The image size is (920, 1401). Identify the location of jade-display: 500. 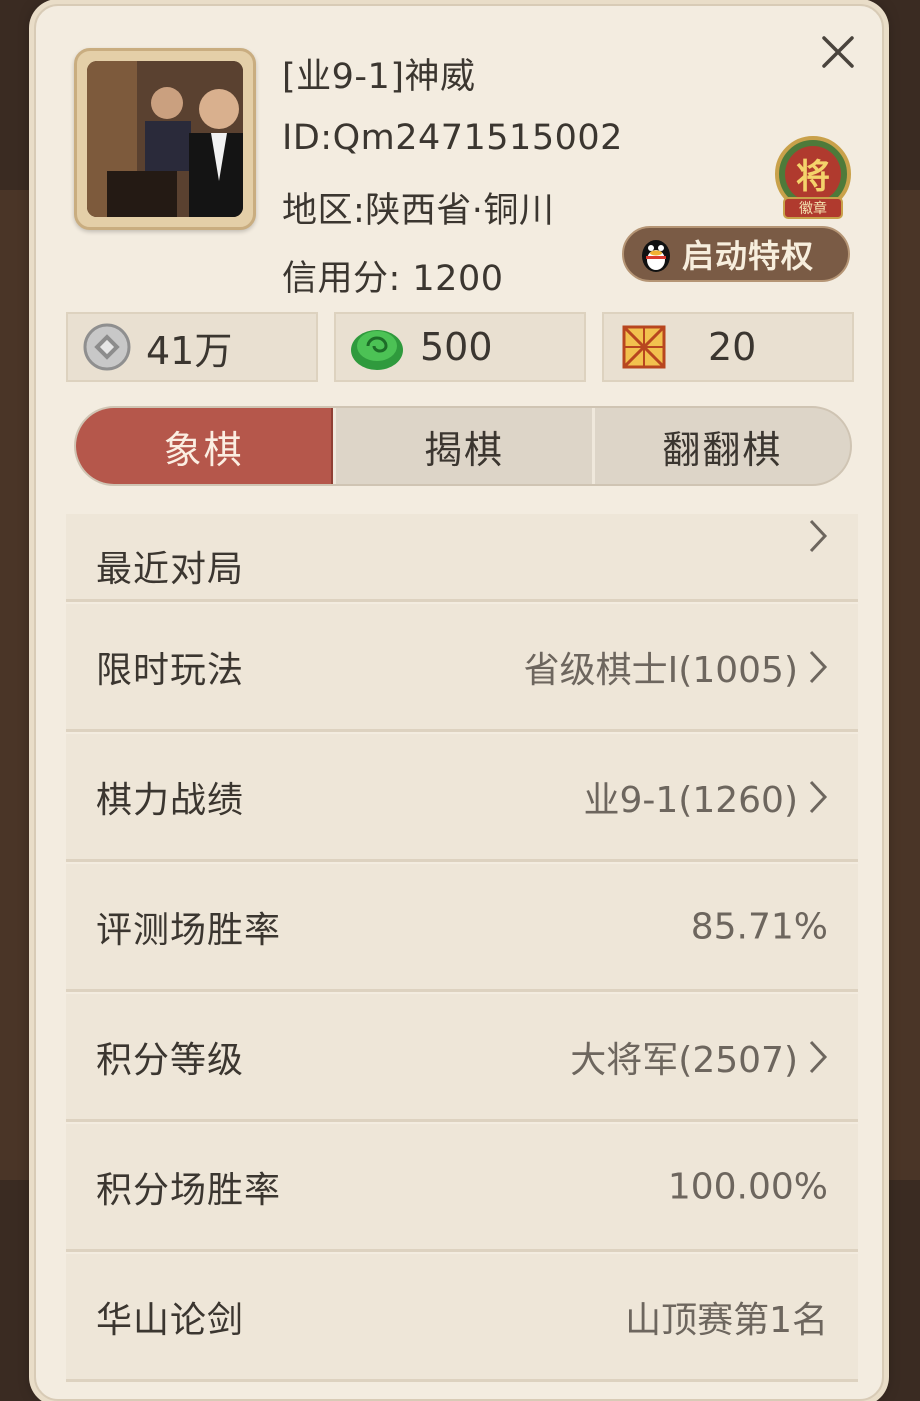
(460, 347).